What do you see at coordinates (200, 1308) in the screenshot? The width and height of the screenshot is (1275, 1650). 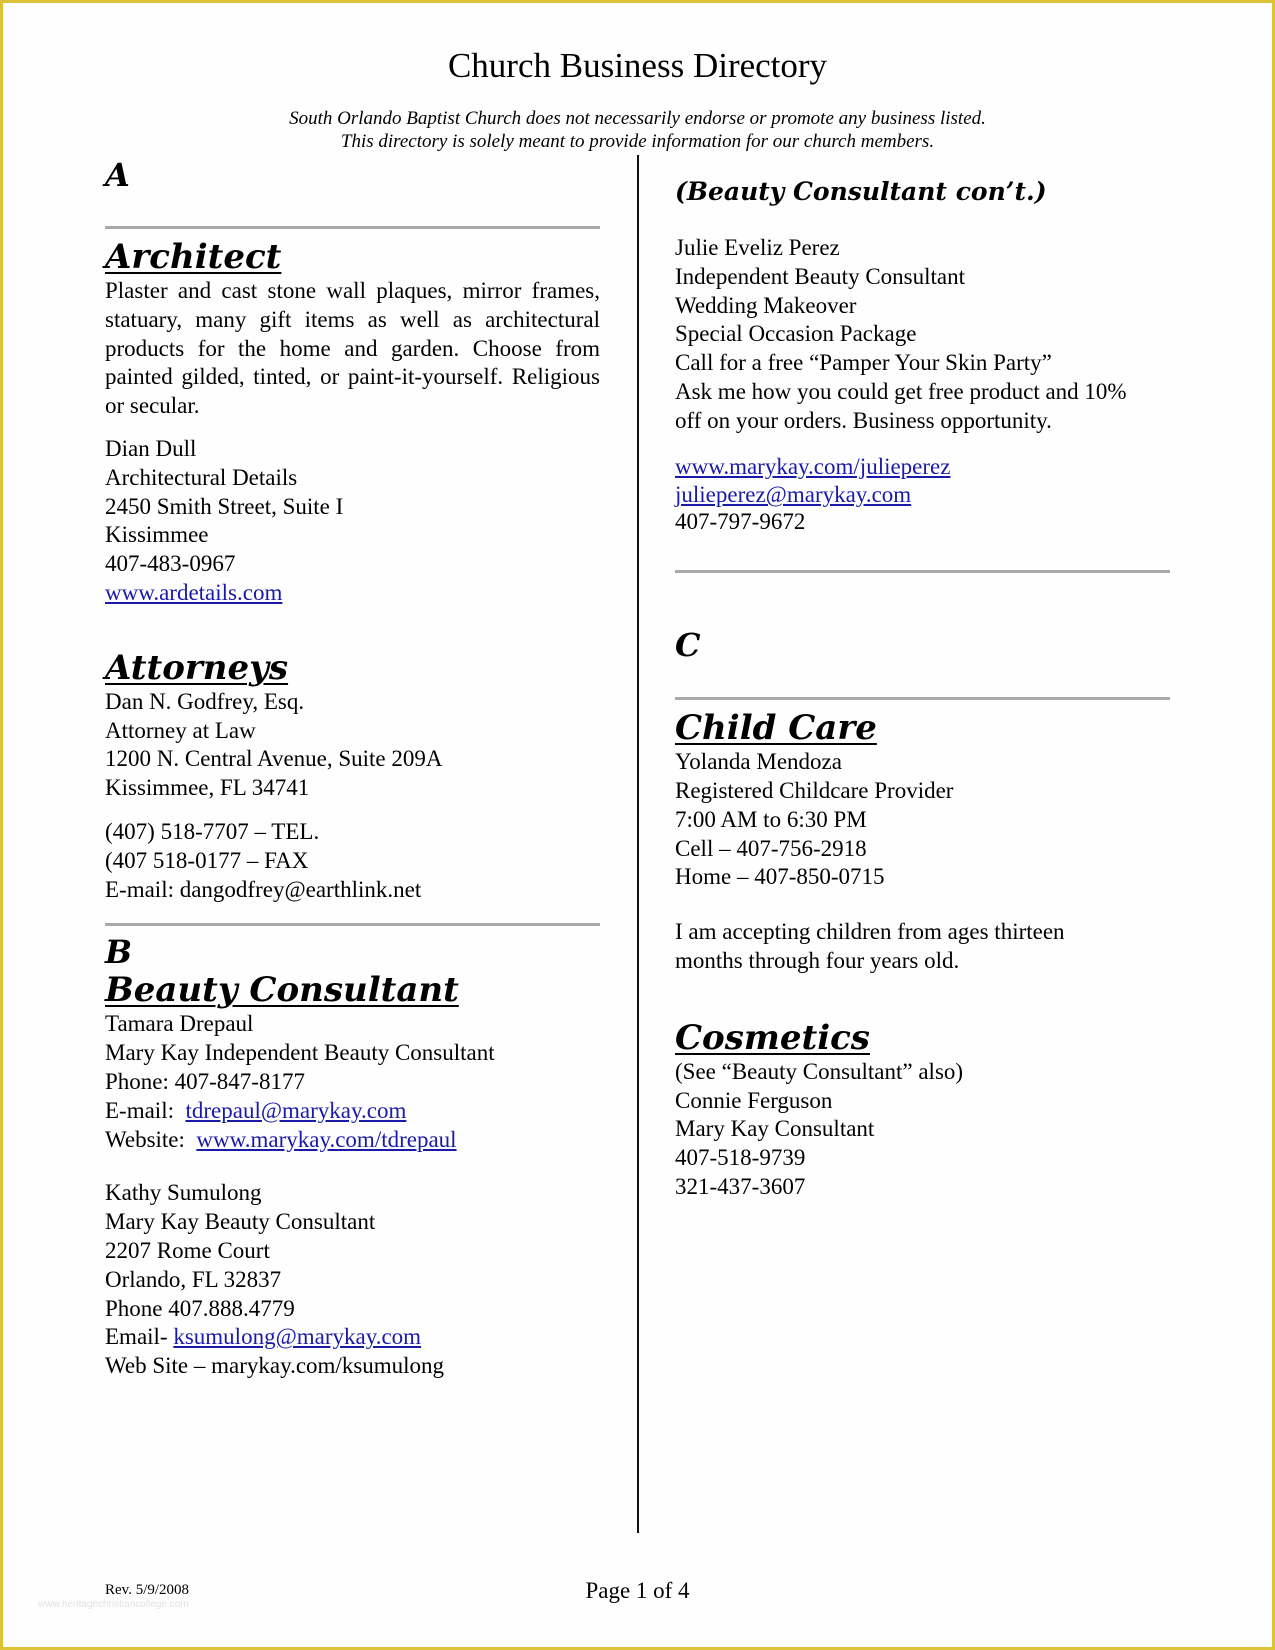 I see `listing-phone: Phone 407.888.4779` at bounding box center [200, 1308].